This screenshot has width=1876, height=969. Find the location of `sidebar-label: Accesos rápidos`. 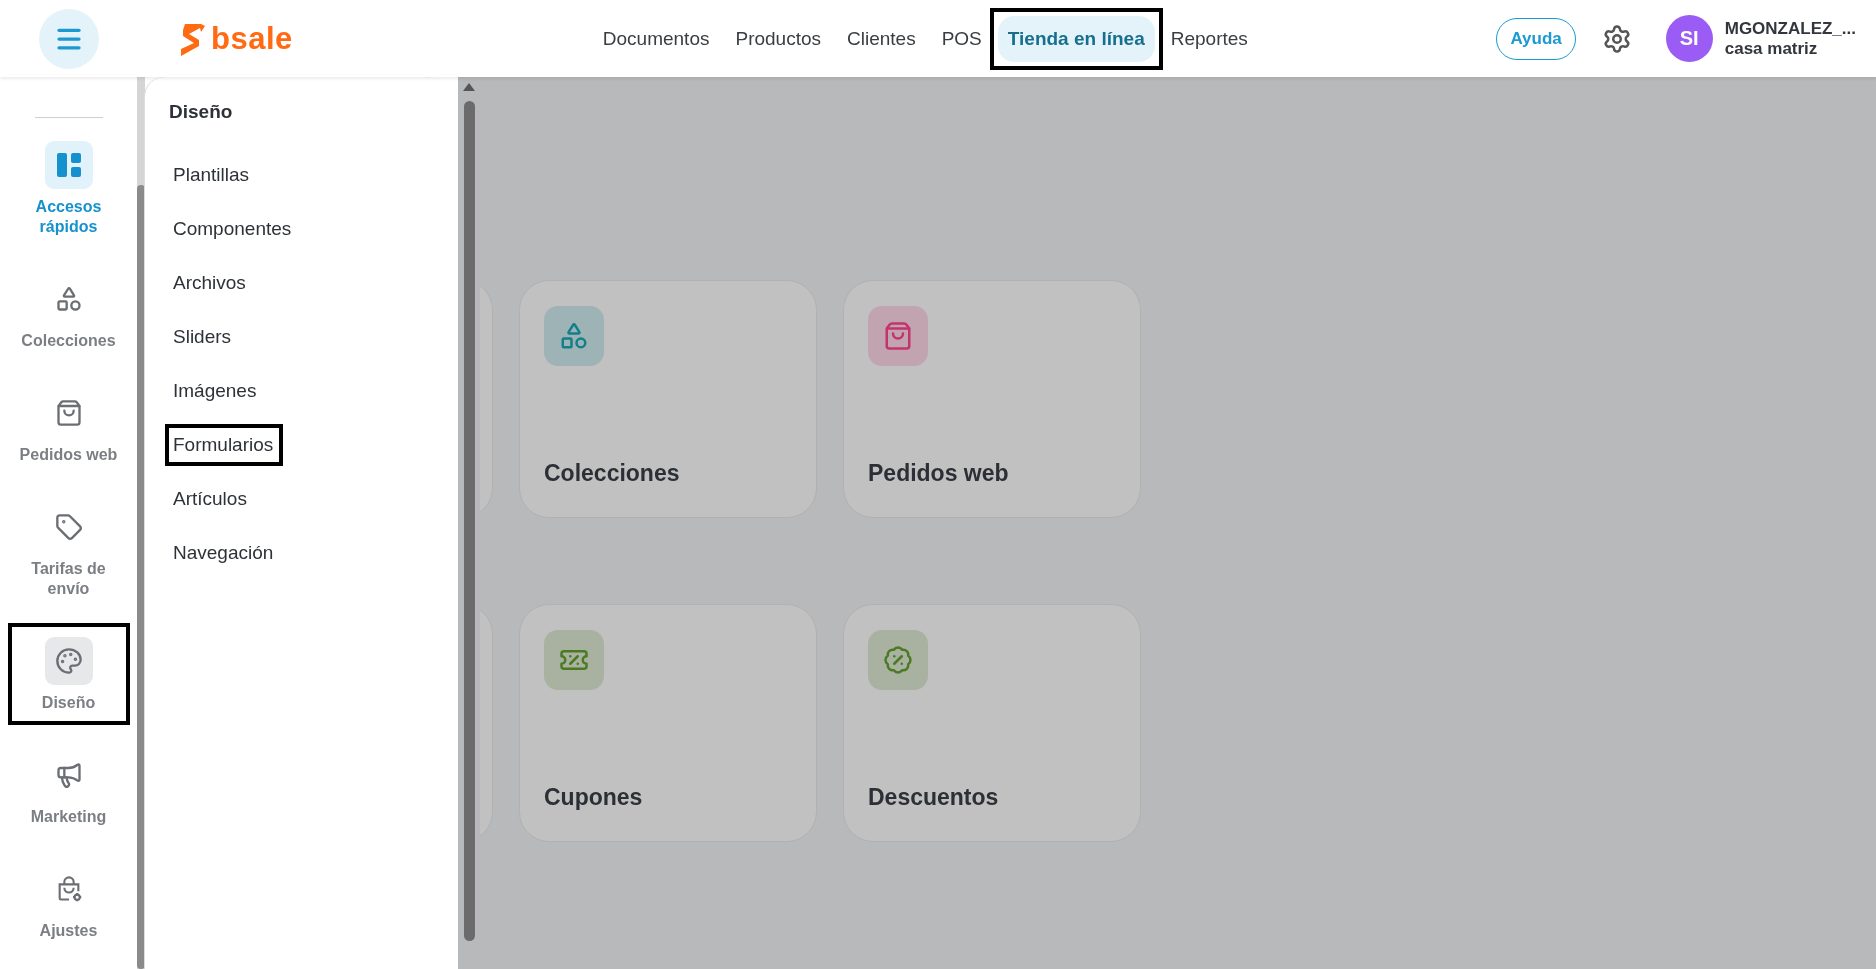

sidebar-label: Accesos rápidos is located at coordinates (68, 217).